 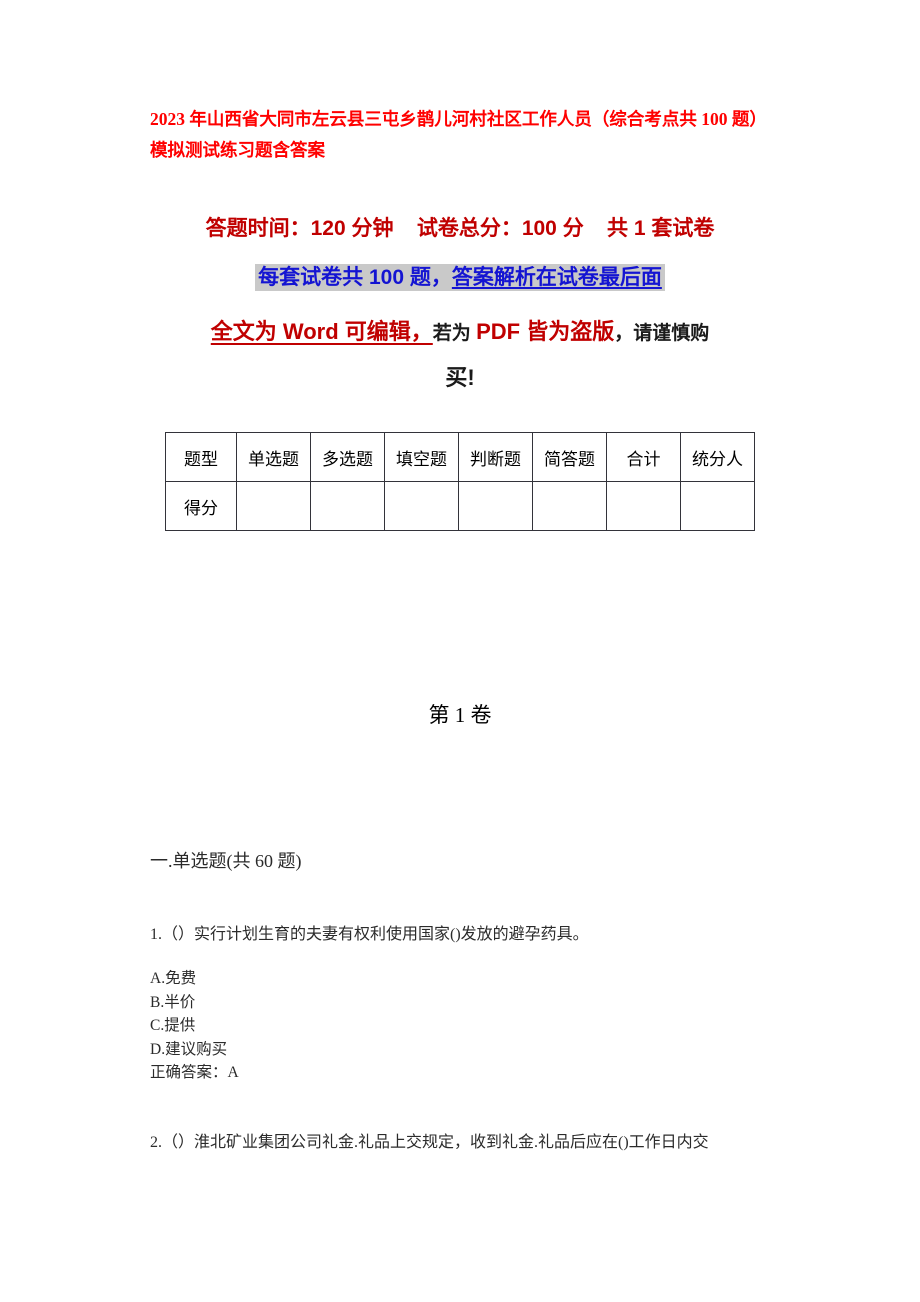 I want to click on table-header-row: 题型 单选题 多选题 填空题 判断题 简答题 合计 统分人, so click(x=460, y=457).